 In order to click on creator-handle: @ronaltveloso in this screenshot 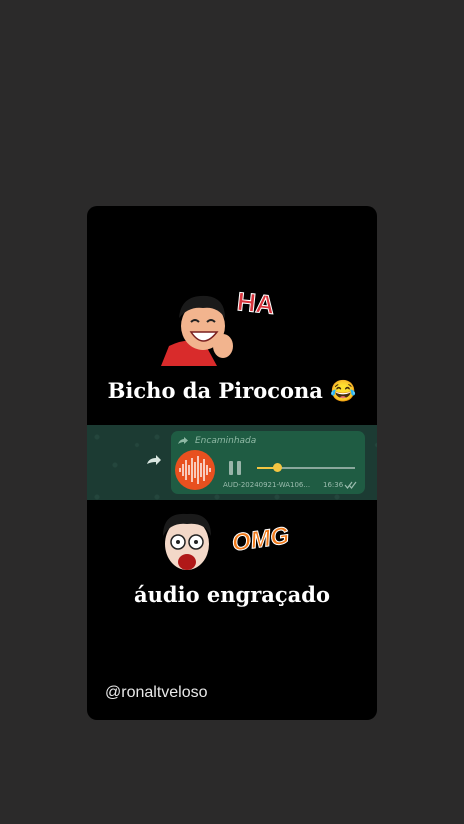, I will do `click(156, 692)`.